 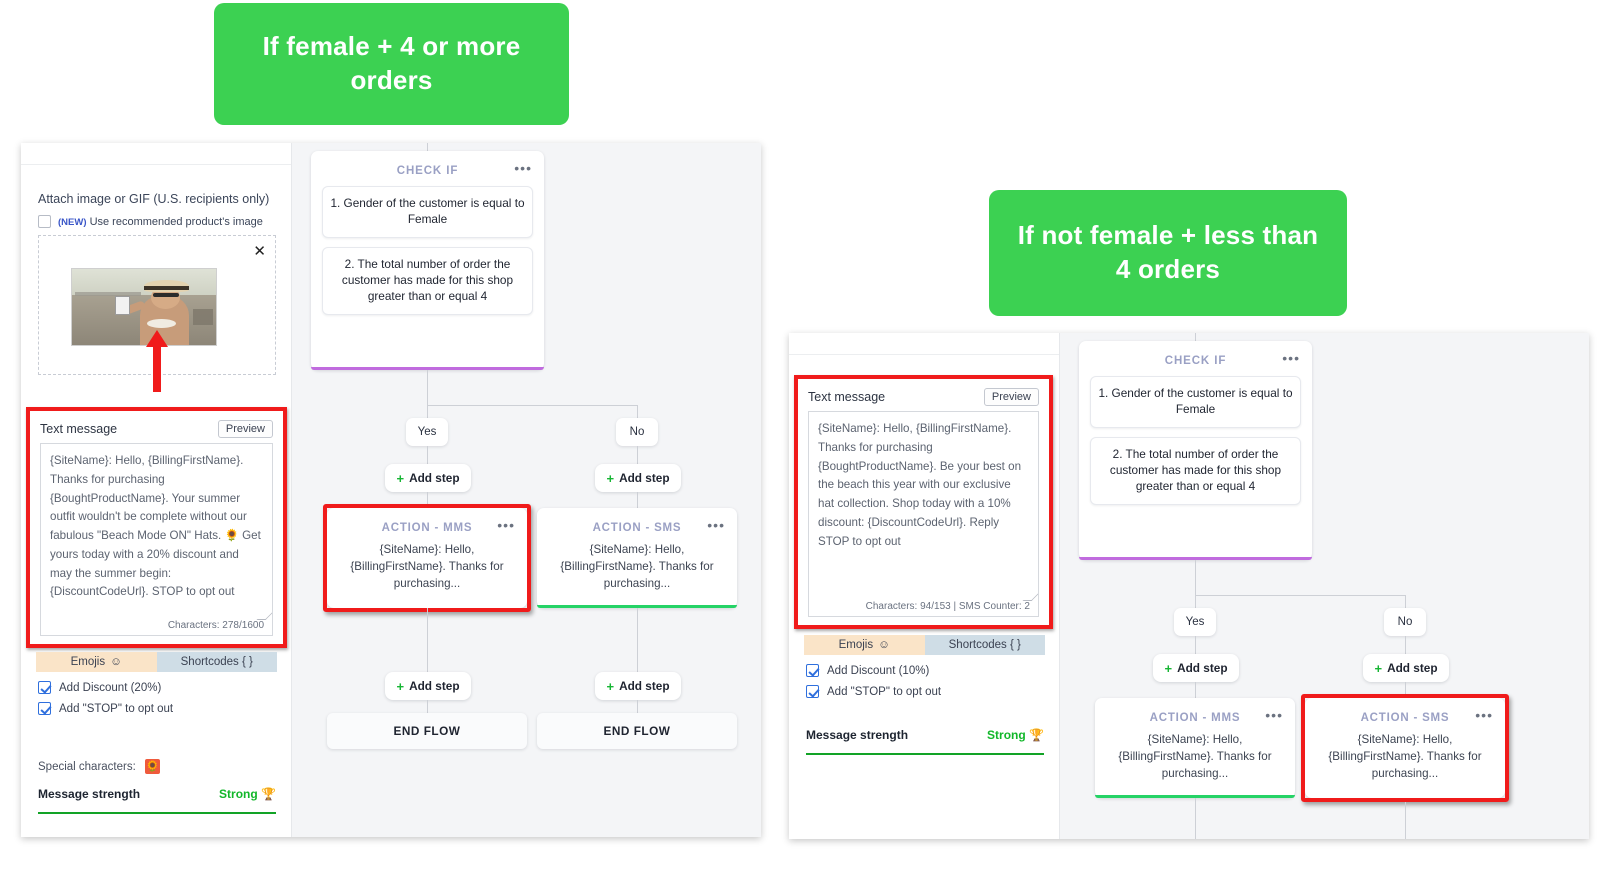 What do you see at coordinates (157, 813) in the screenshot?
I see `message-strength-bar` at bounding box center [157, 813].